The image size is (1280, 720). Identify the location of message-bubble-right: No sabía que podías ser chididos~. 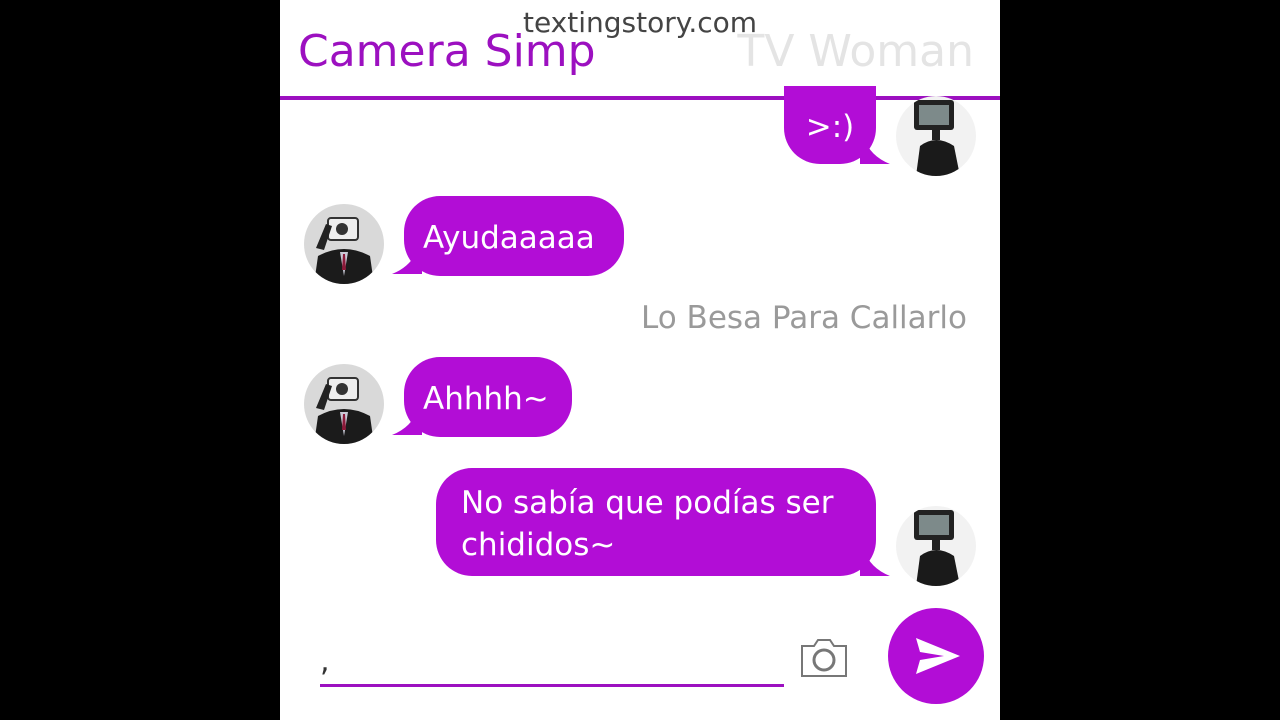
(656, 522).